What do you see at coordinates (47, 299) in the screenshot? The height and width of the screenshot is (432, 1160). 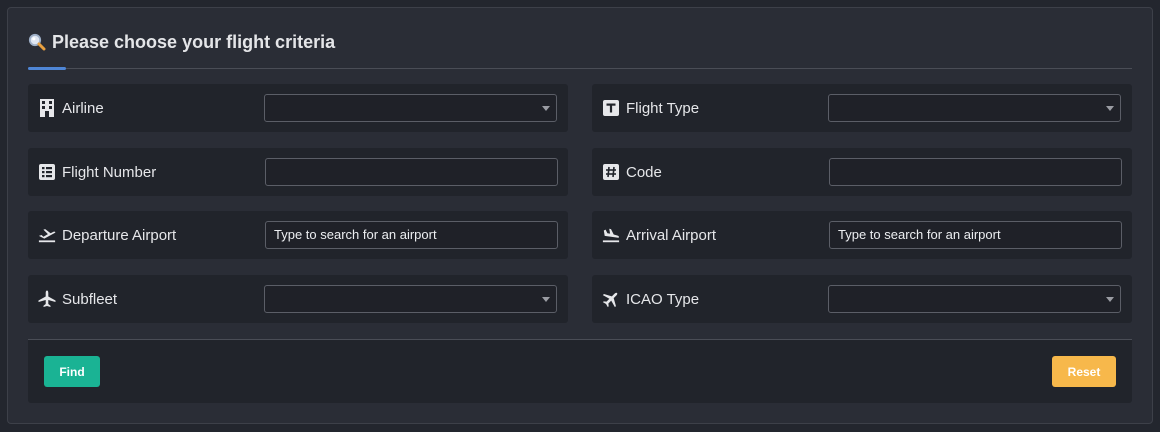 I see `plane-icon` at bounding box center [47, 299].